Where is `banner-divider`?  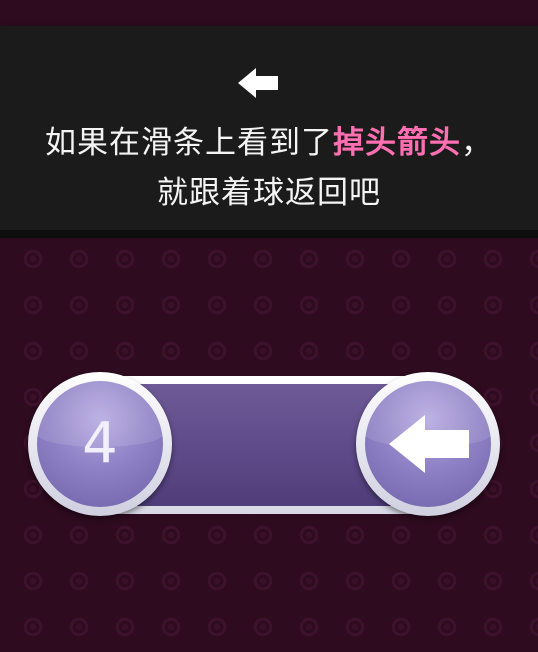 banner-divider is located at coordinates (269, 234).